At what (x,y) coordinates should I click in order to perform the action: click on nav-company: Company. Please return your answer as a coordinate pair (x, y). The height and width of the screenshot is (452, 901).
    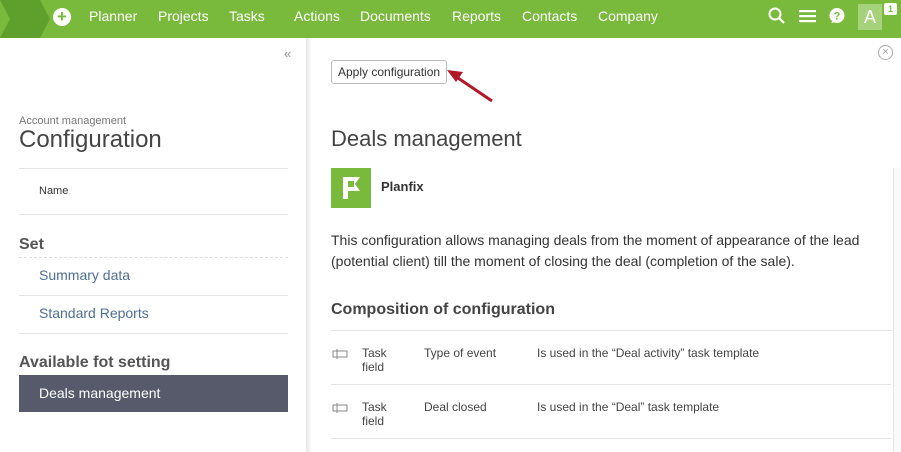
    Looking at the image, I should click on (628, 16).